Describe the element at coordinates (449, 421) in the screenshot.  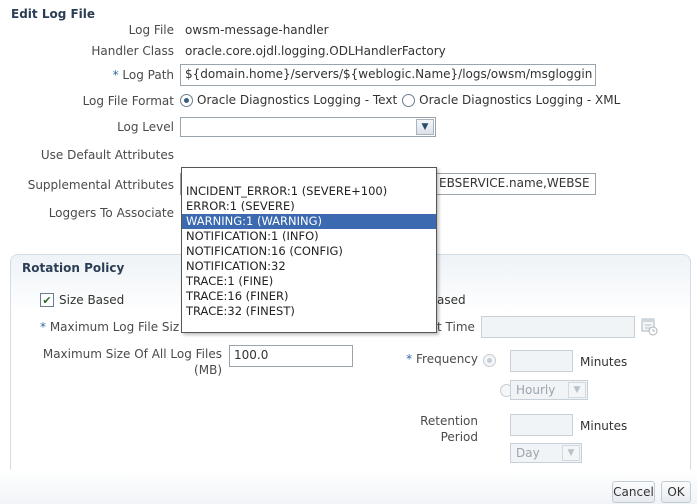
I see `retention-label-line1: Retention` at that location.